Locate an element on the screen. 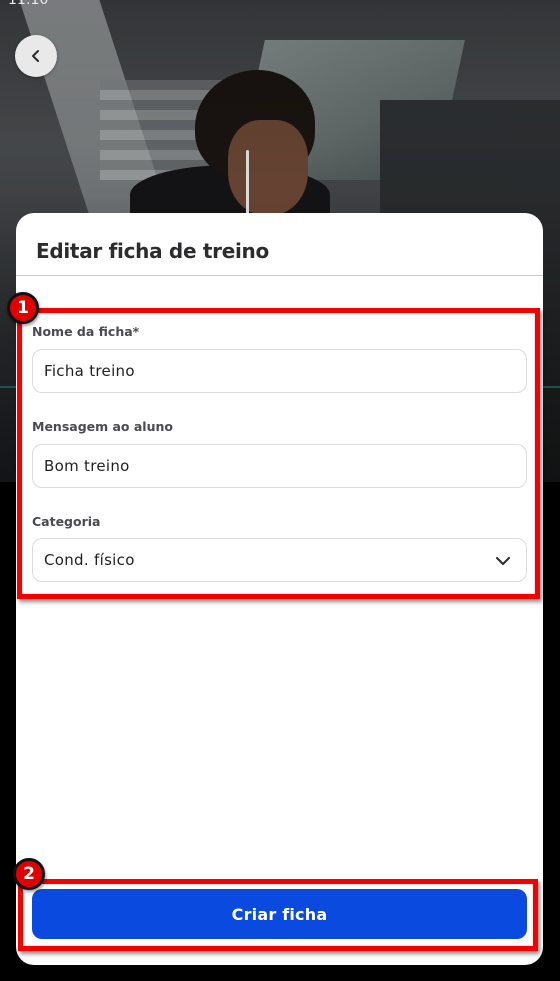  annotation-badge-2: 2 is located at coordinates (29, 874).